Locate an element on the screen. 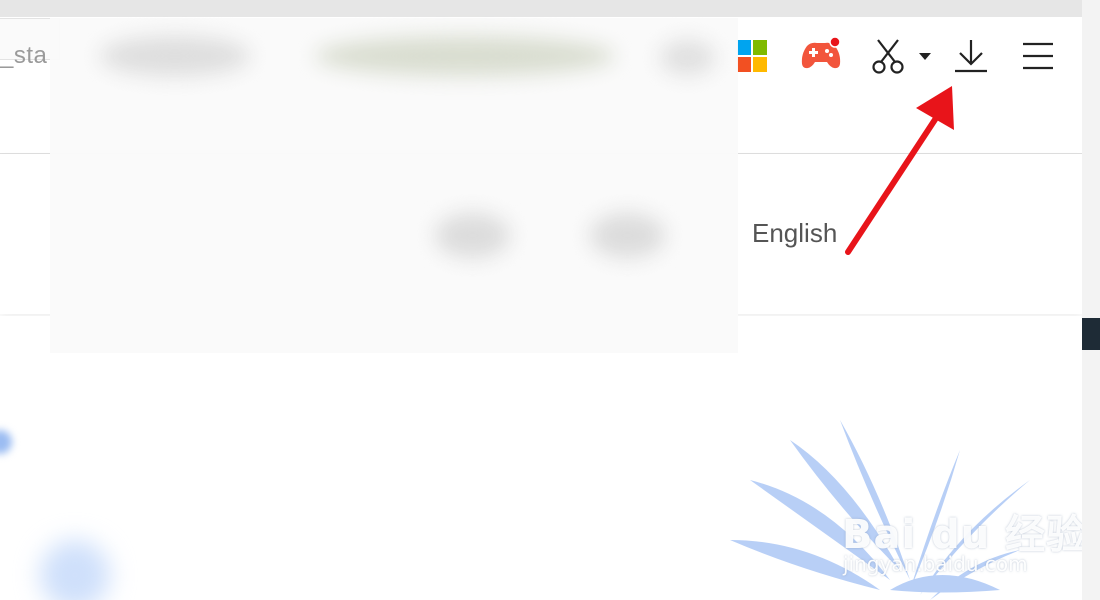 The image size is (1100, 600). menu-icon is located at coordinates (1038, 56).